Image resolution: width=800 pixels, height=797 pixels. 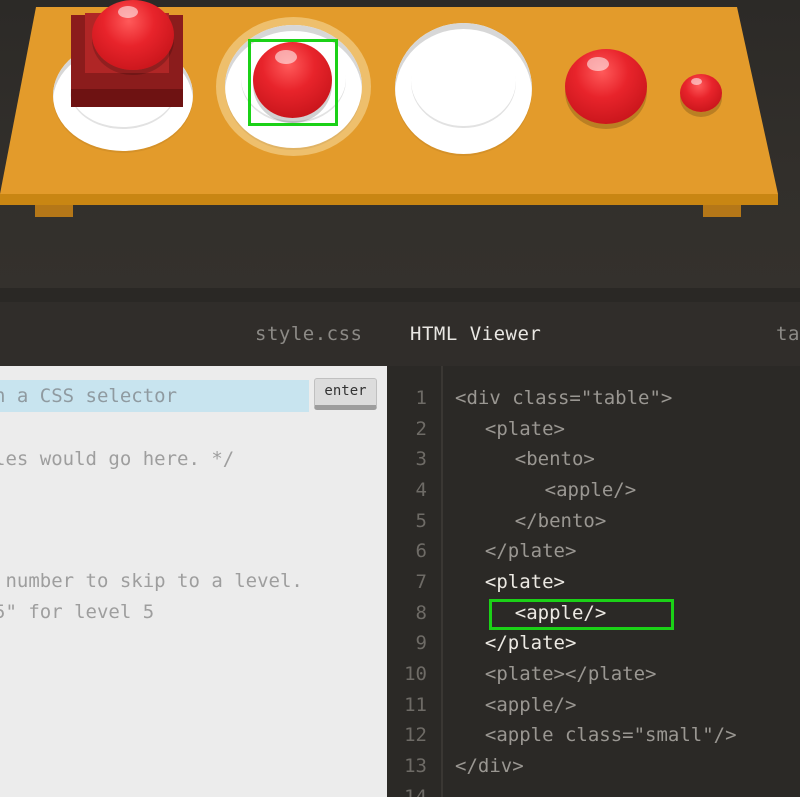 What do you see at coordinates (54, 211) in the screenshot?
I see `table-leg-left` at bounding box center [54, 211].